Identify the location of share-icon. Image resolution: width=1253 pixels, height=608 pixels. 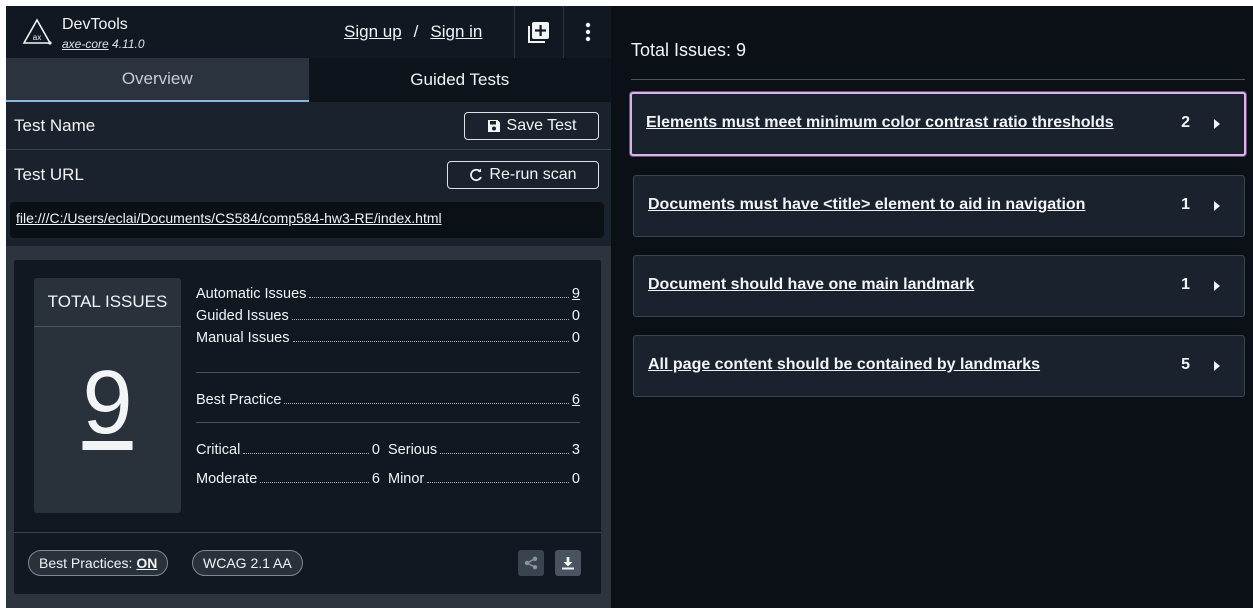
(531, 563).